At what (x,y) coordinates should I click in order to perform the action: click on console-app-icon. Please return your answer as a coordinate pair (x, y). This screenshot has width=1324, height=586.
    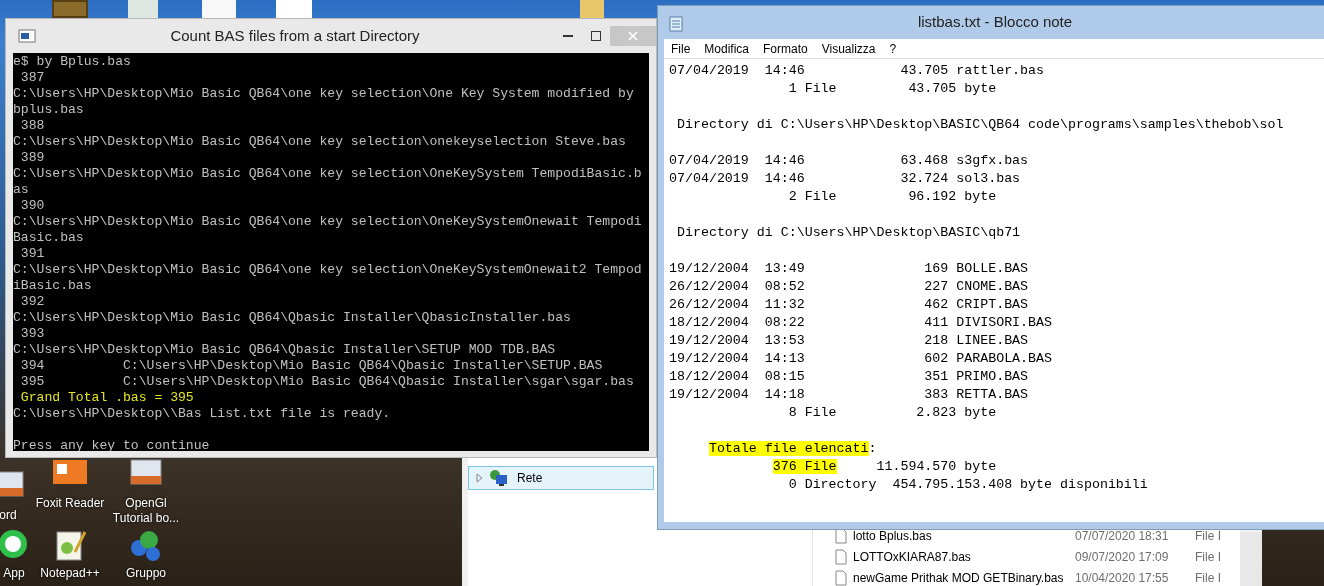
    Looking at the image, I should click on (27, 36).